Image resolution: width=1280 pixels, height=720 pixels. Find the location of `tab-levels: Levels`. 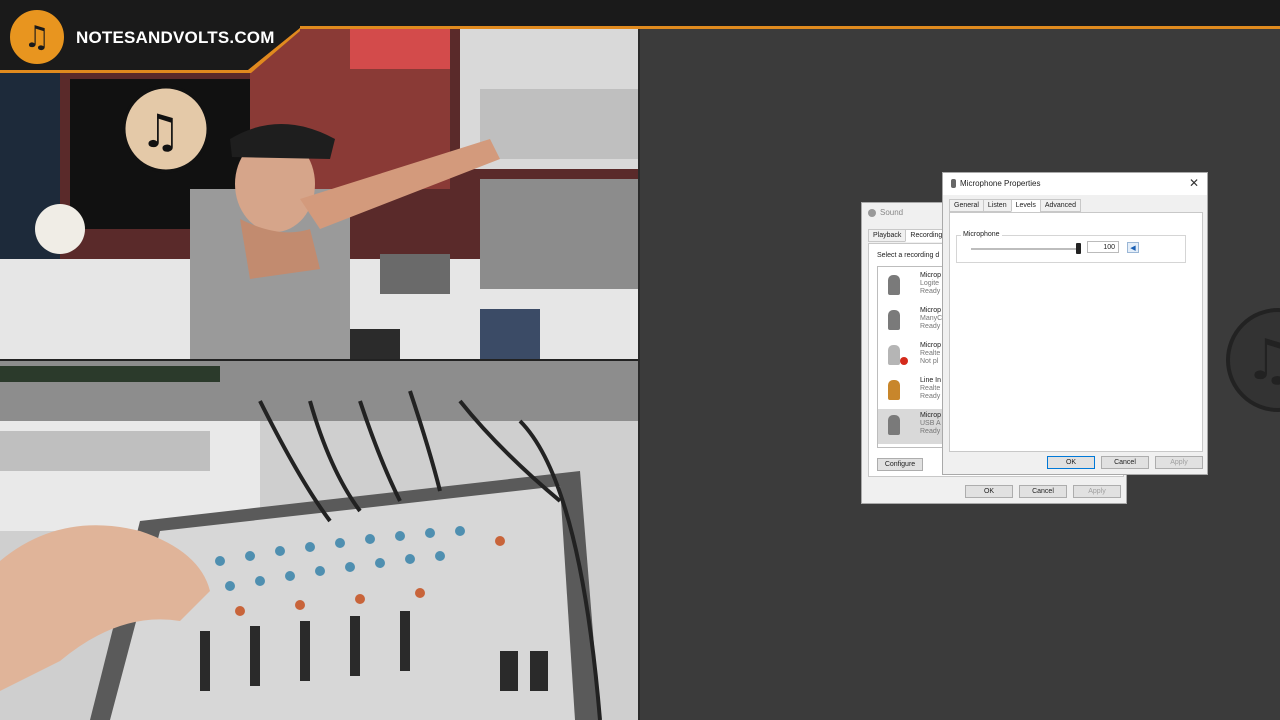

tab-levels: Levels is located at coordinates (1025, 205).